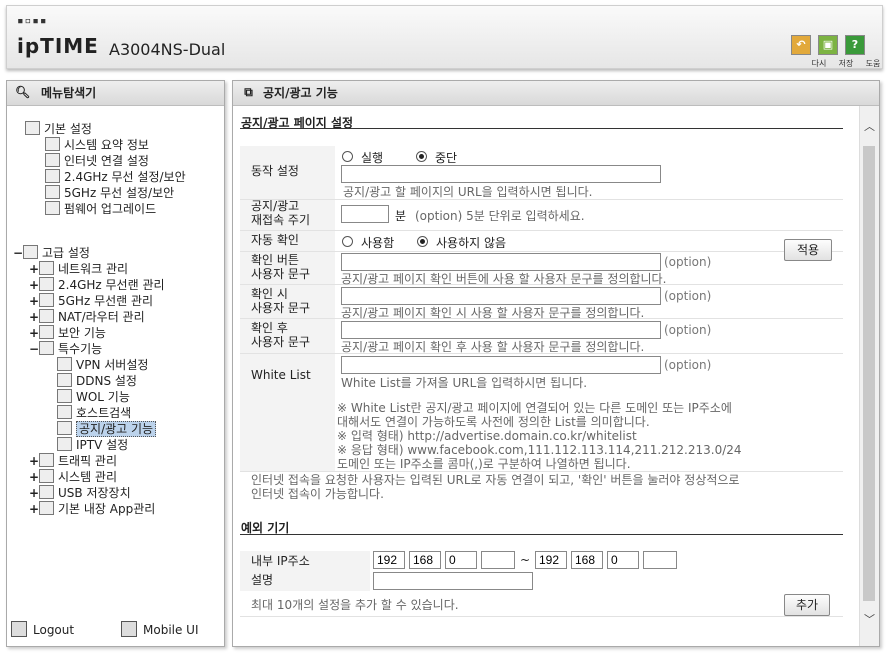  What do you see at coordinates (828, 45) in the screenshot?
I see `save-icon: ▣` at bounding box center [828, 45].